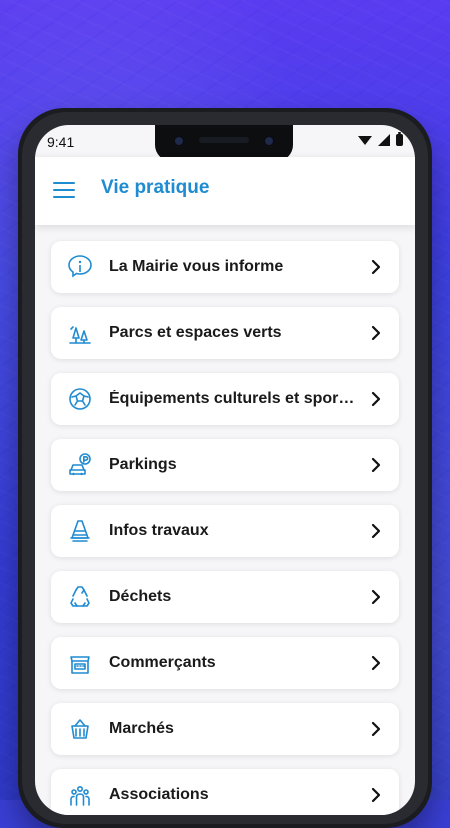 The height and width of the screenshot is (828, 450). I want to click on list-item-parcs: Parcs et espaces verts, so click(225, 333).